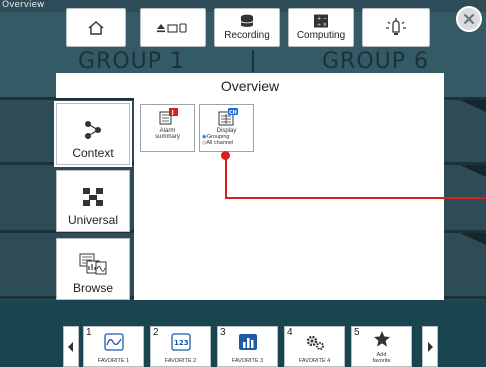 The width and height of the screenshot is (486, 367). What do you see at coordinates (93, 153) in the screenshot?
I see `side-menu-label: Context` at bounding box center [93, 153].